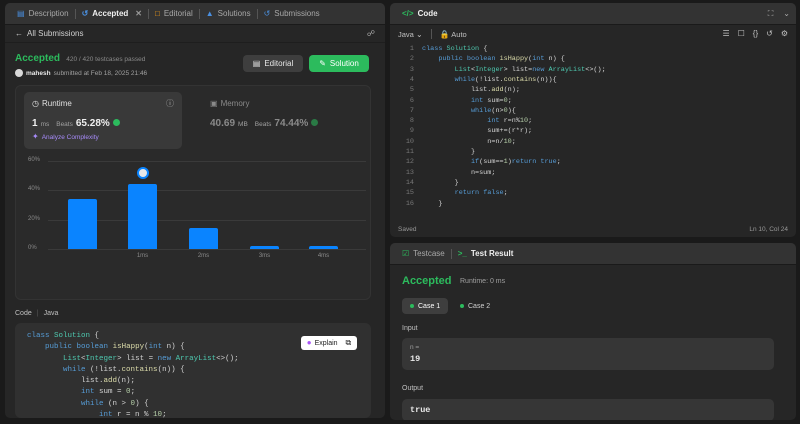 The height and width of the screenshot is (424, 800). I want to click on editorial-button: ▤ Editorial, so click(273, 63).